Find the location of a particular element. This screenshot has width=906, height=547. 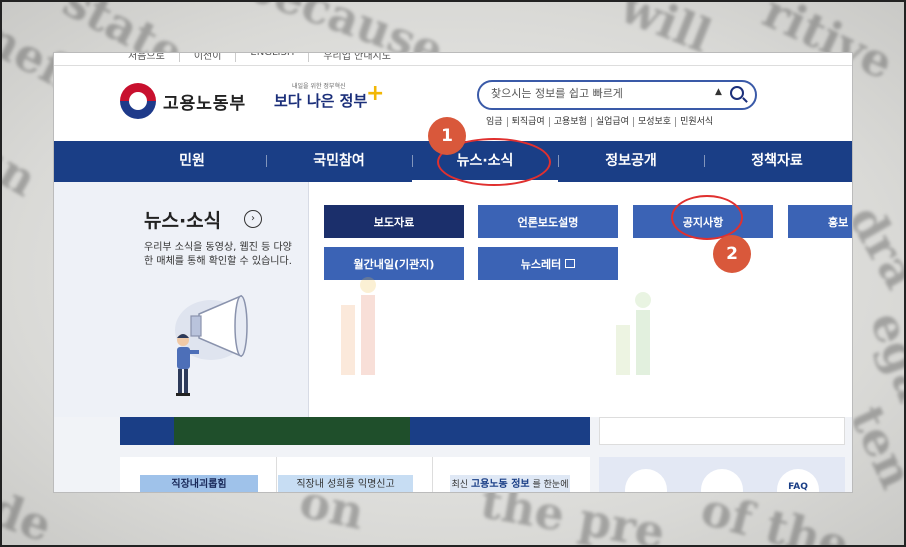

quick-links: 임금 퇴직급여 고용보험 실업급여 모성보호 민원서식 is located at coordinates (599, 122).